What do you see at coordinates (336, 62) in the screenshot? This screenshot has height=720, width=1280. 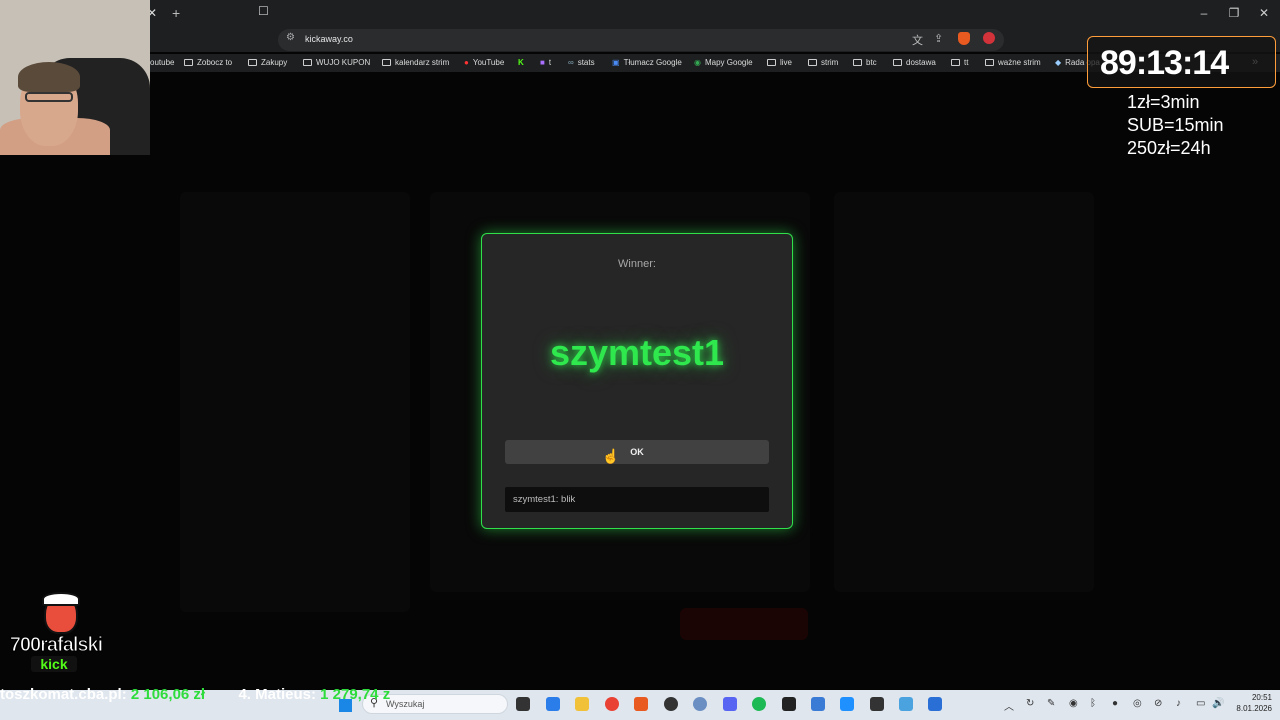 I see `bookmark-item: WUJO KUPON` at bounding box center [336, 62].